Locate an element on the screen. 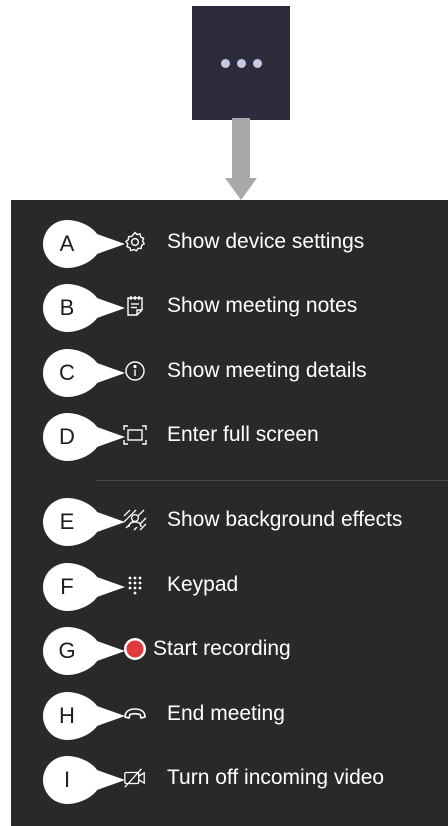  callout-badge: F is located at coordinates (82, 587).